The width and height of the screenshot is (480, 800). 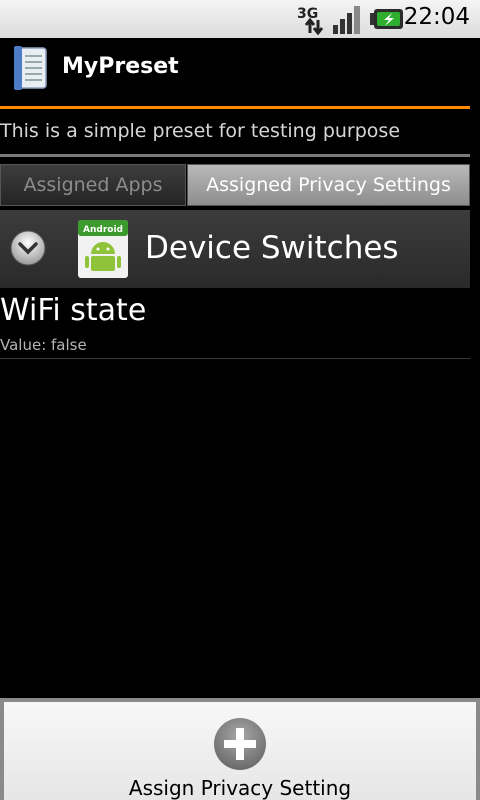 I want to click on 3g-data-icon: 3G, so click(x=312, y=21).